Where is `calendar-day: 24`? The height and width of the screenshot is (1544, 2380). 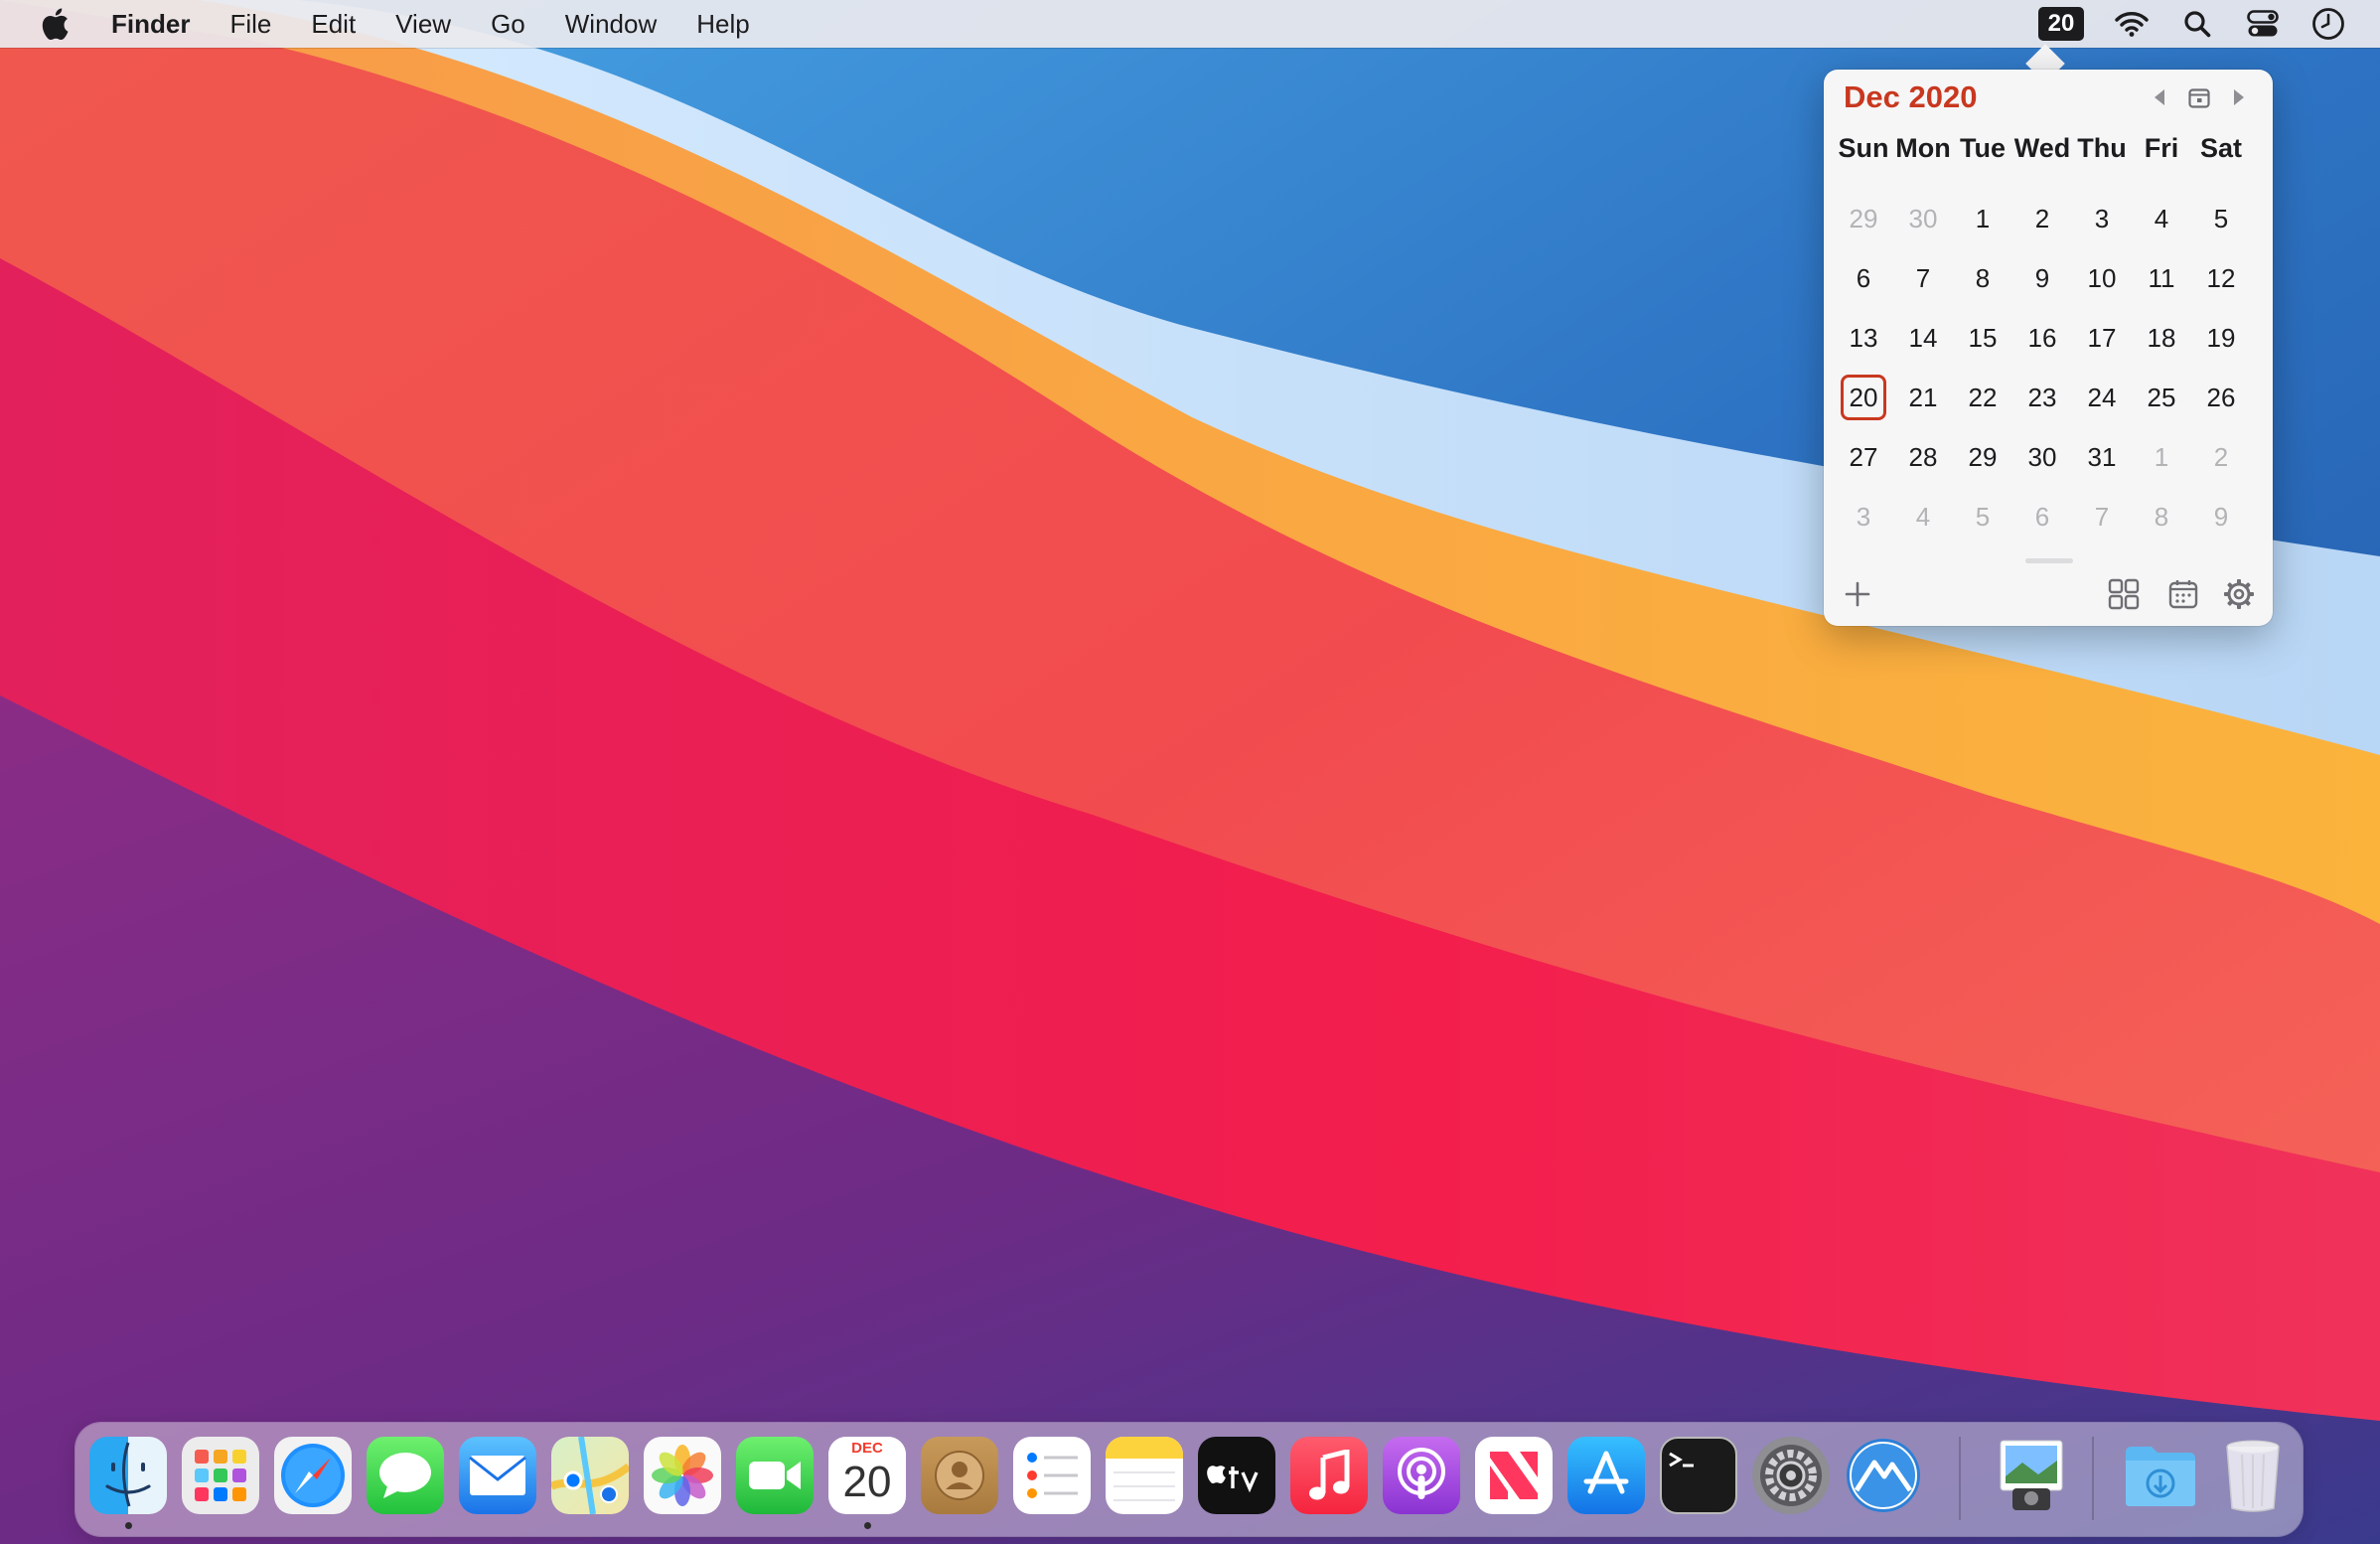
calendar-day: 24 is located at coordinates (2102, 398).